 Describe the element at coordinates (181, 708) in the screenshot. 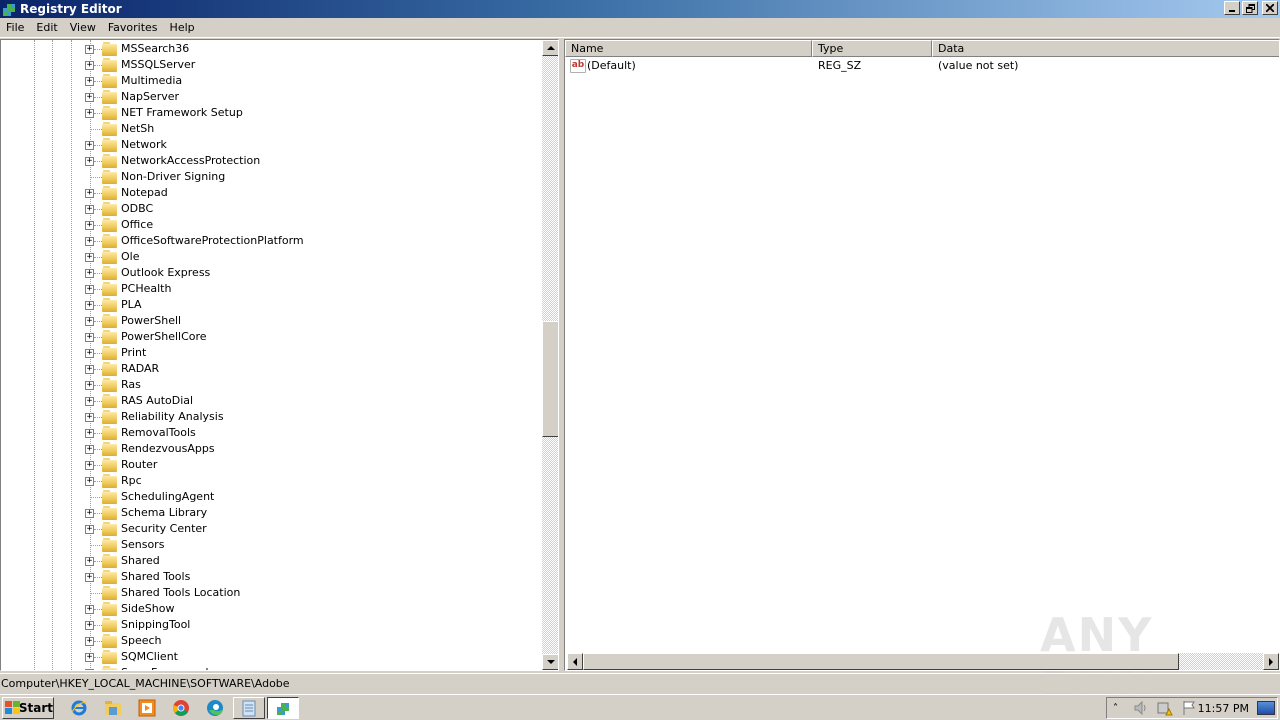

I see `chrome-icon` at that location.